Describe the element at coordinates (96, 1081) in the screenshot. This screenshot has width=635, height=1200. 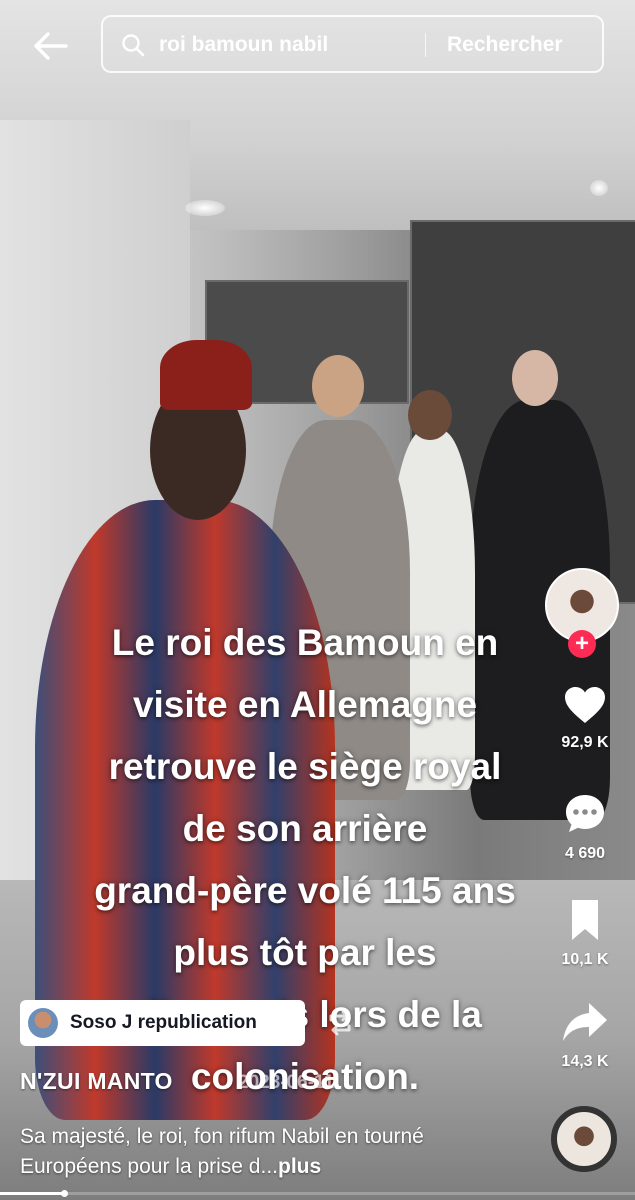
I see `author-name: N'ZUI MANTO` at that location.